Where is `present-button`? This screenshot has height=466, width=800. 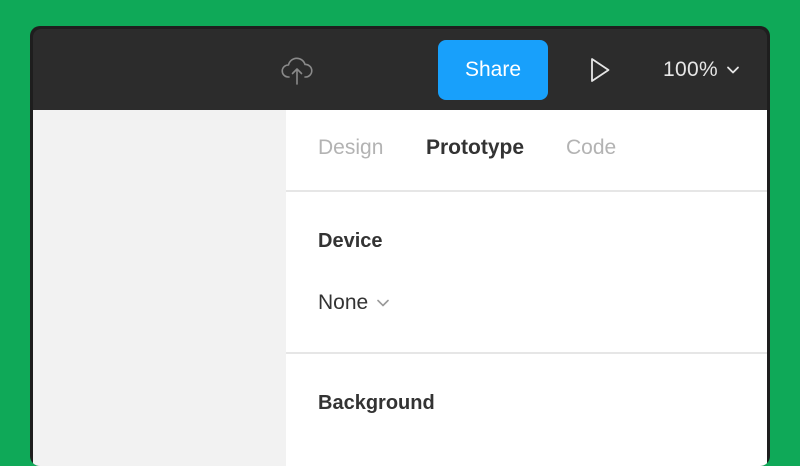
present-button is located at coordinates (600, 70).